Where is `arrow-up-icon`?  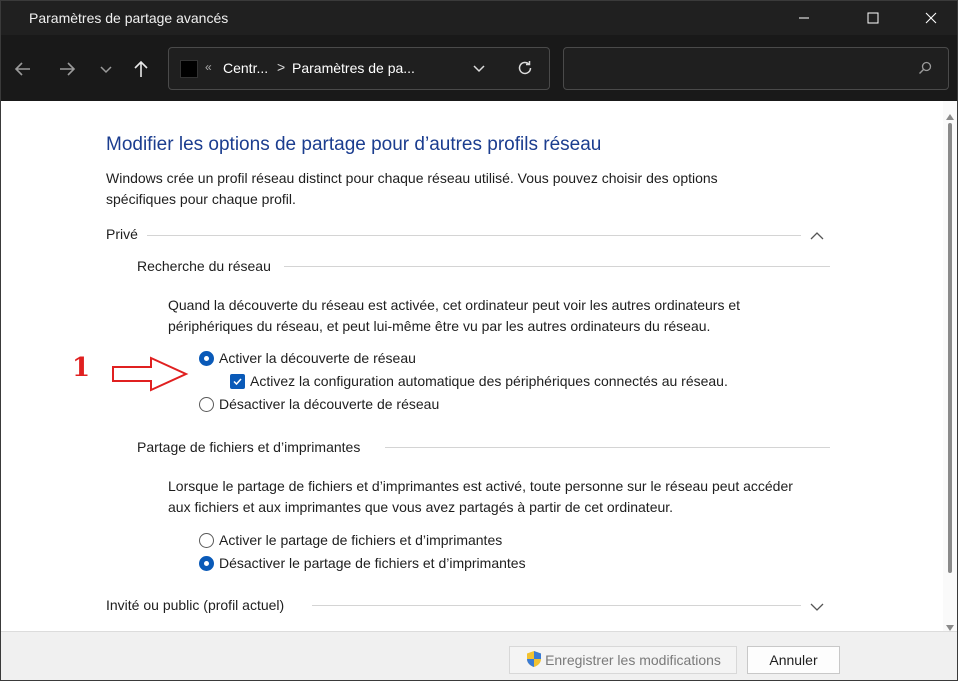
arrow-up-icon is located at coordinates (141, 68).